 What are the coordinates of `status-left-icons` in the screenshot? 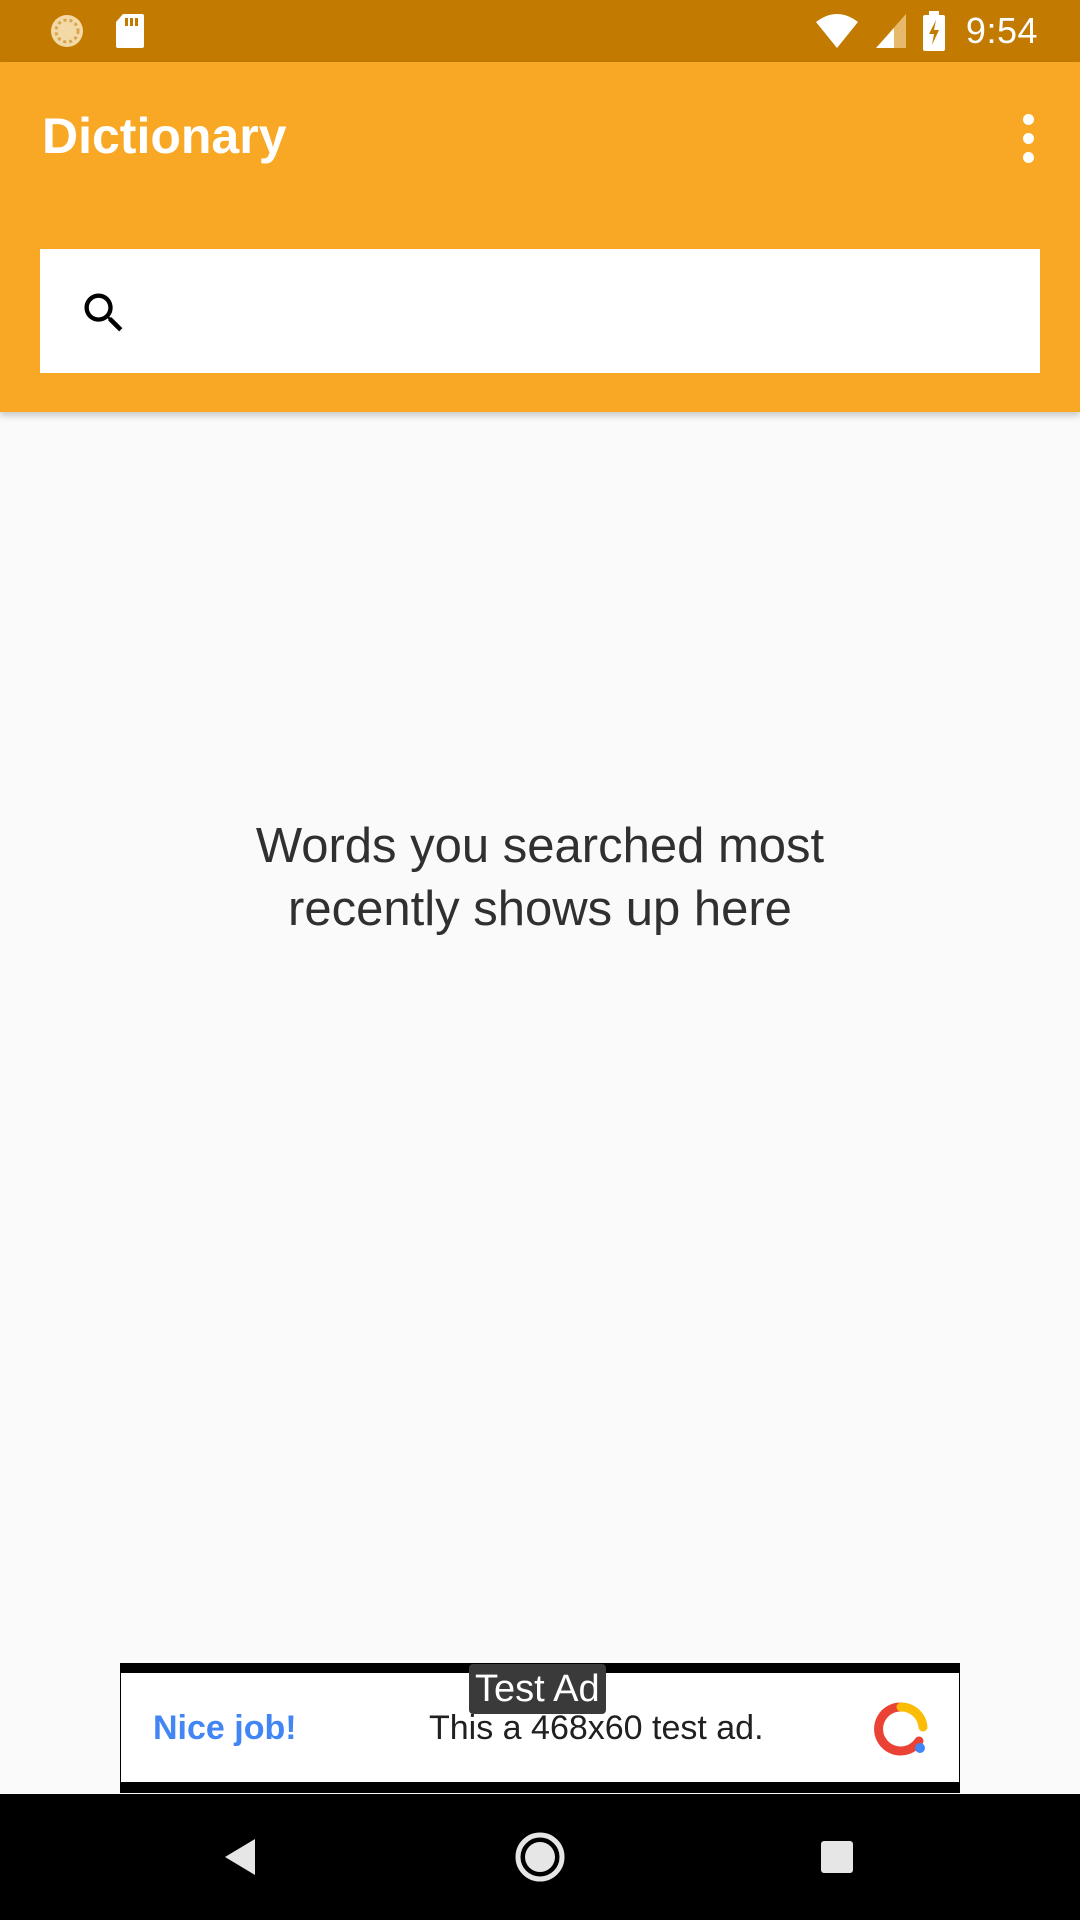 It's located at (97, 31).